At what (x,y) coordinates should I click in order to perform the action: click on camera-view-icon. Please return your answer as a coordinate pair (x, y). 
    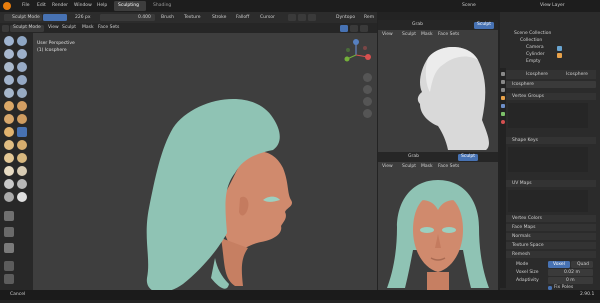
    Looking at the image, I should click on (367, 101).